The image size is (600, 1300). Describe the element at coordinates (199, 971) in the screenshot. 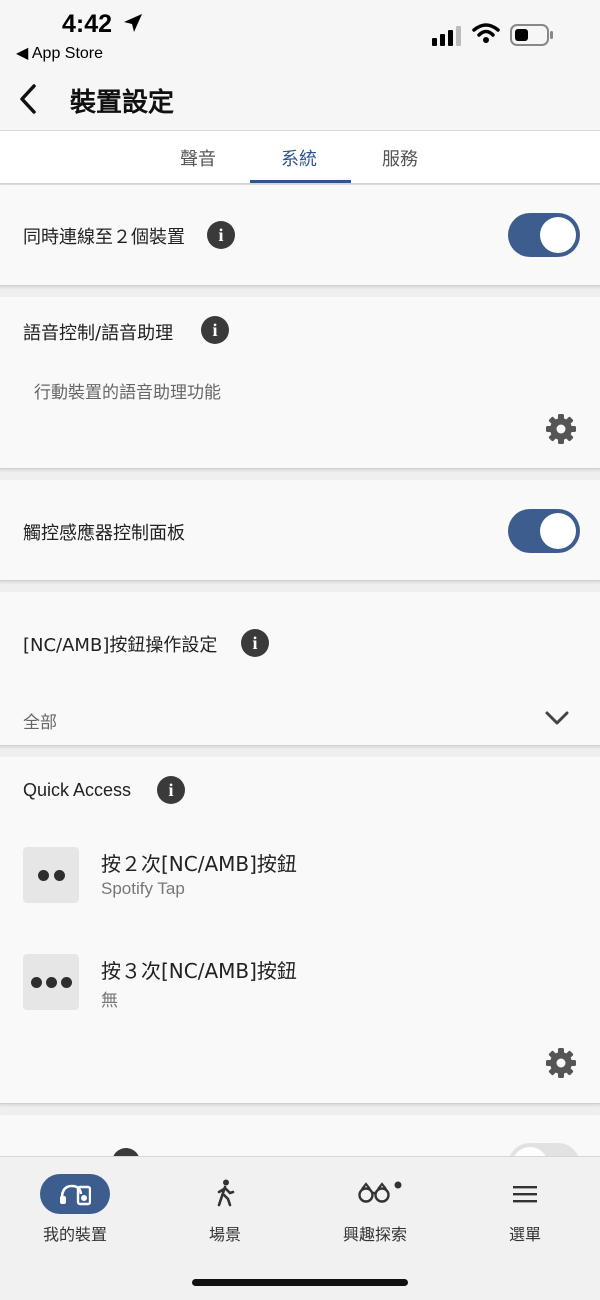

I see `quick-access-item-title: 按３次[NC/AMB]按鈕` at that location.